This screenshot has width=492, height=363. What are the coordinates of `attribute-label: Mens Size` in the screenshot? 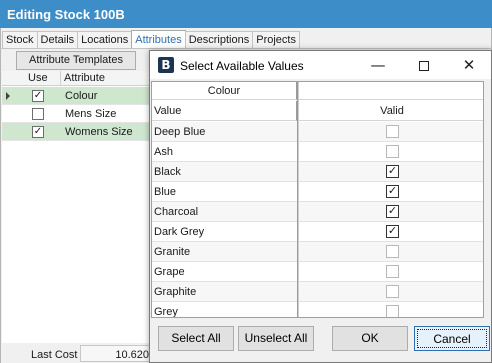 It's located at (91, 114).